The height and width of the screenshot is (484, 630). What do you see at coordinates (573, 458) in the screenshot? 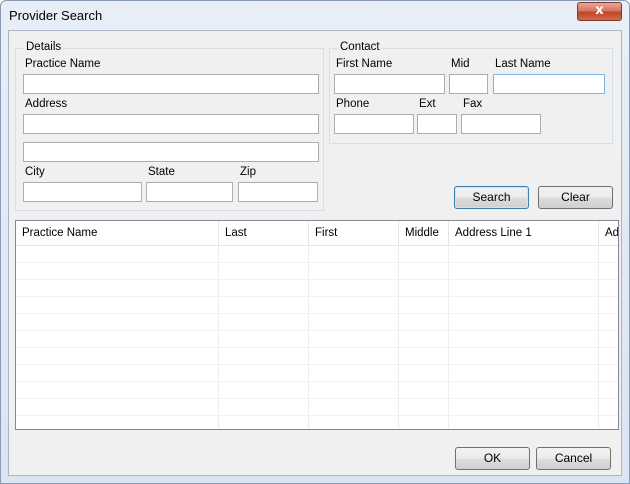
I see `cancel-button: Cancel` at bounding box center [573, 458].